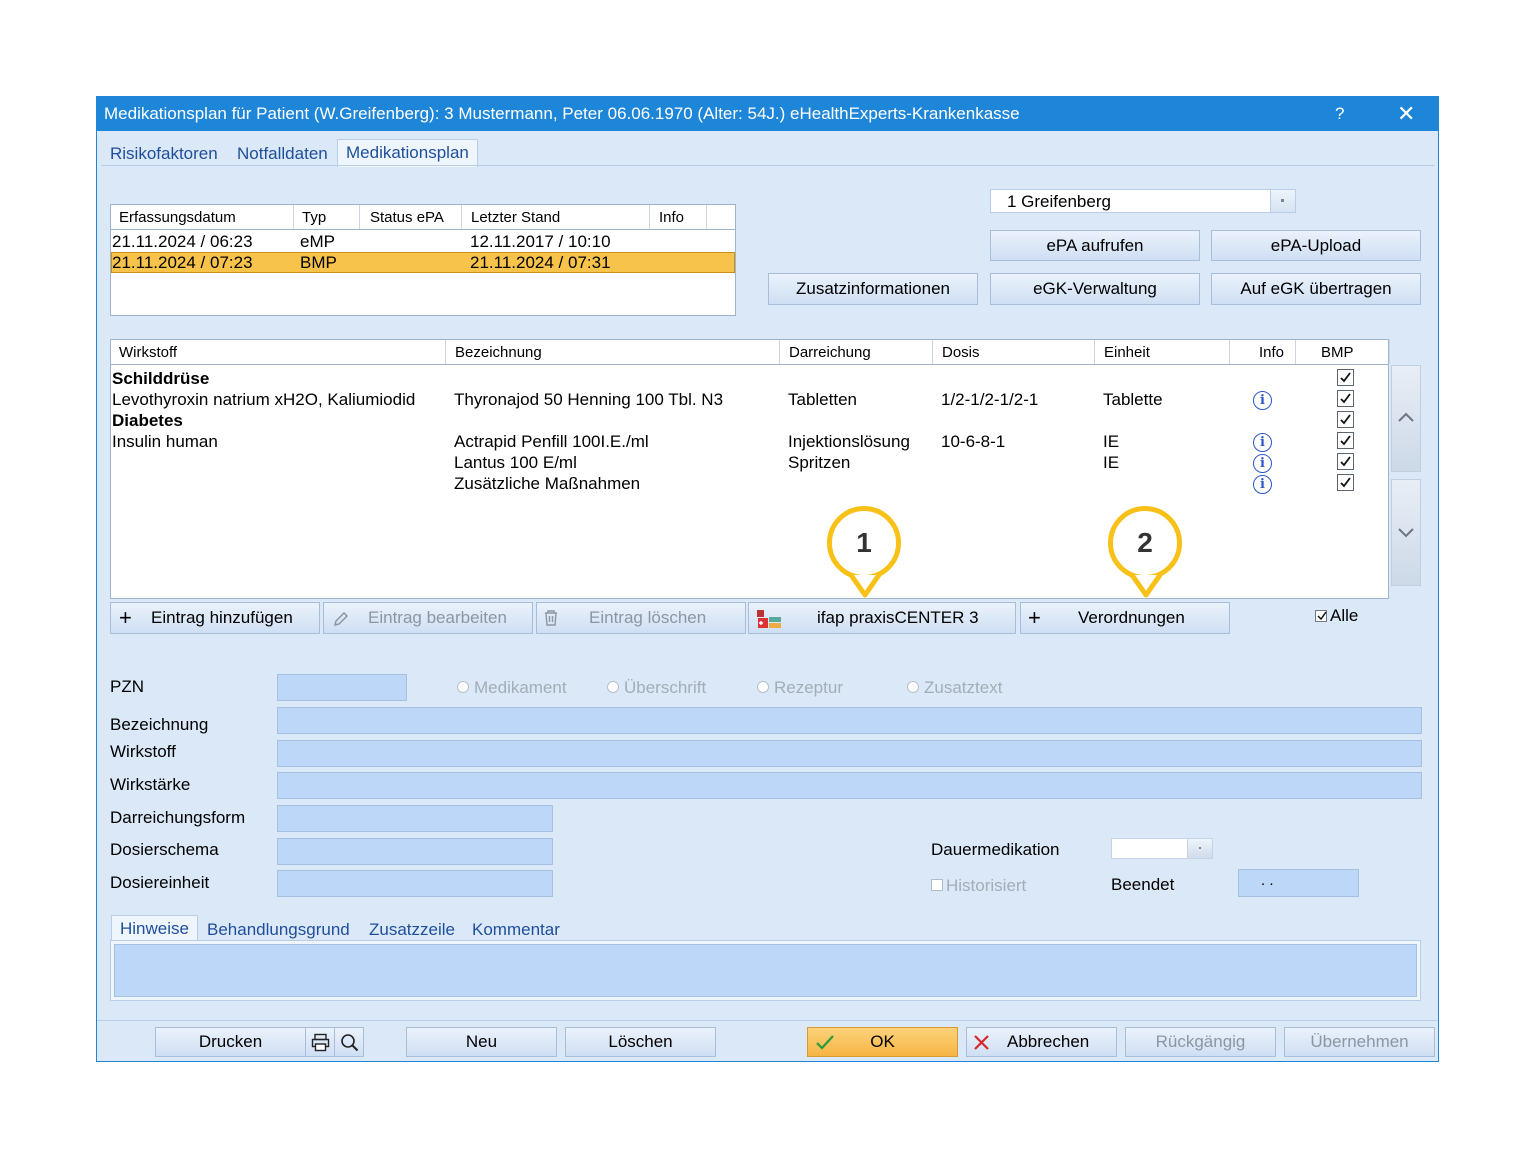  I want to click on row-dosis: 1/2-1/2-1/2-1, so click(990, 399).